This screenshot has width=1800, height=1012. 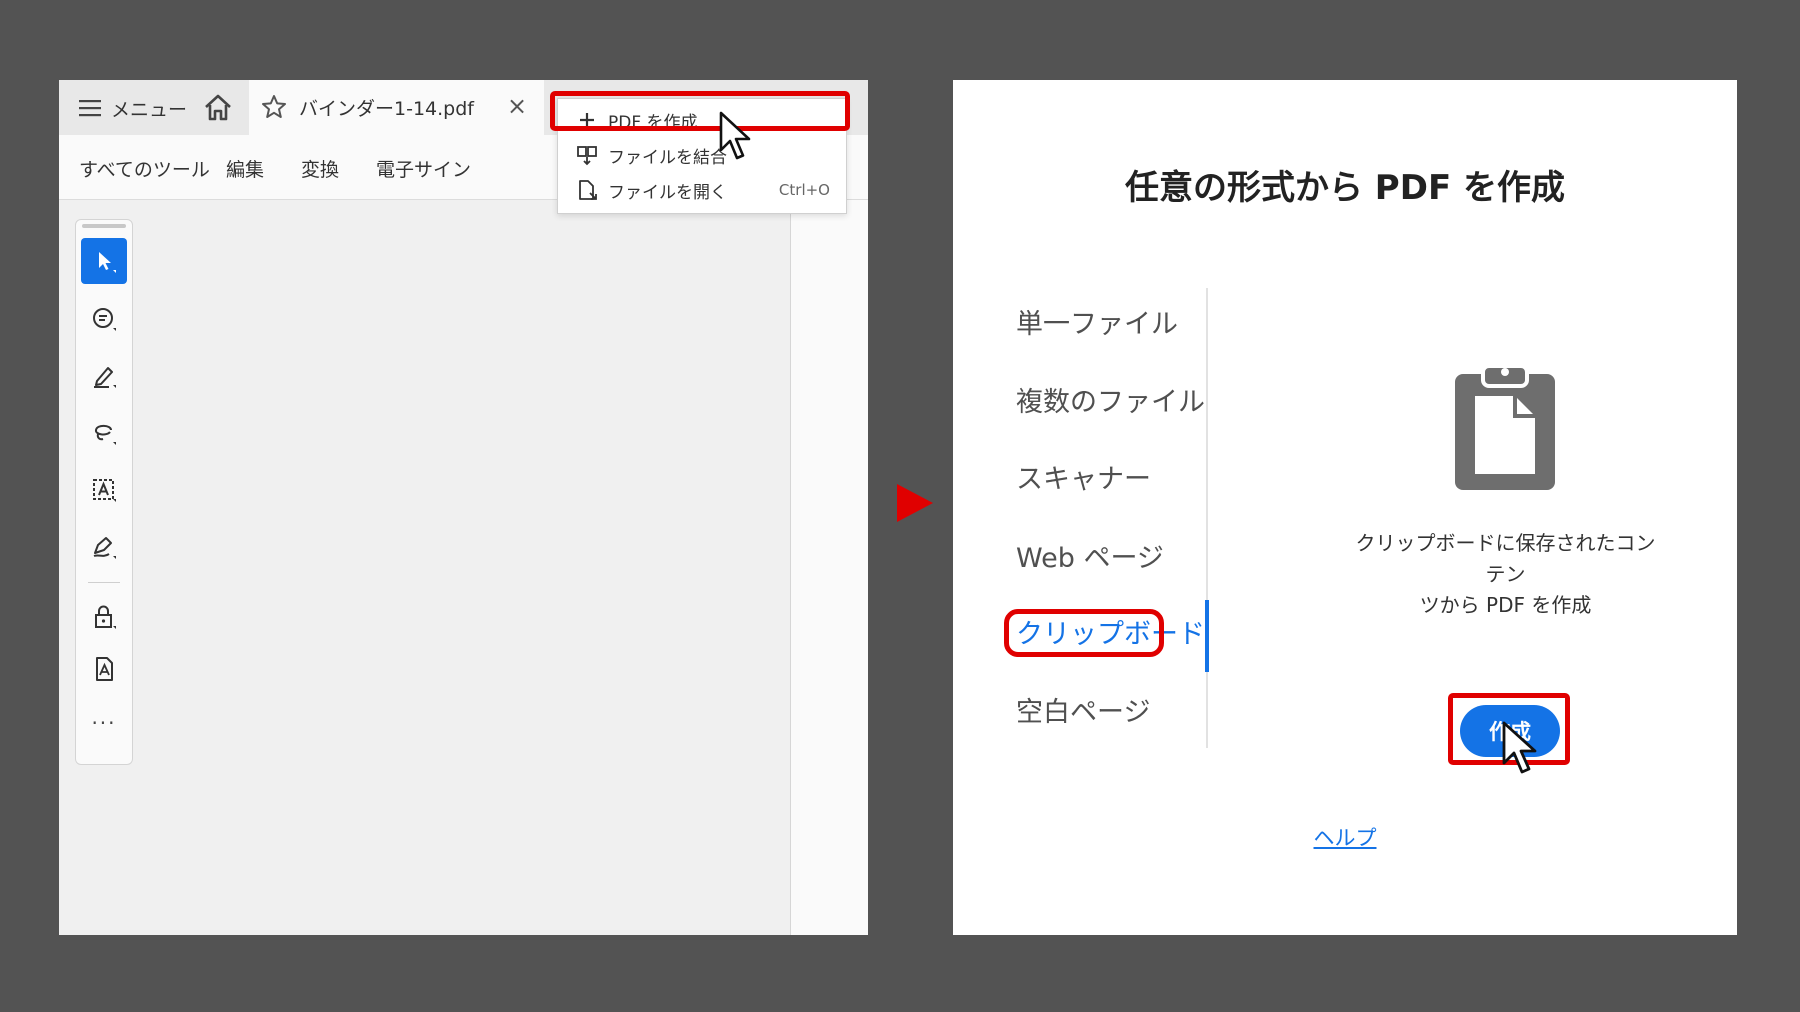 What do you see at coordinates (1083, 476) in the screenshot?
I see `source-scanner: スキャナー` at bounding box center [1083, 476].